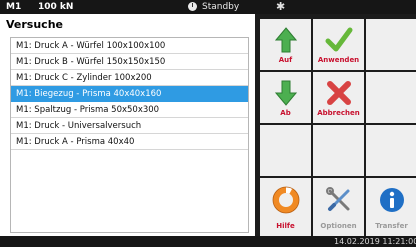 The width and height of the screenshot is (416, 247). Describe the element at coordinates (192, 6) in the screenshot. I see `clock-icon` at that location.